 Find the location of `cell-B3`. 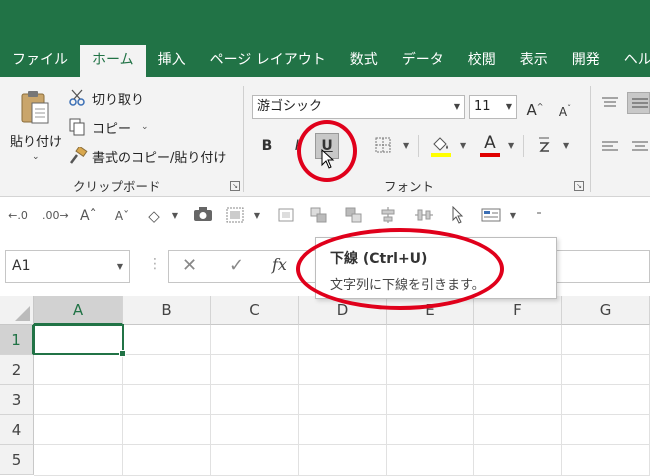

cell-B3 is located at coordinates (167, 400).